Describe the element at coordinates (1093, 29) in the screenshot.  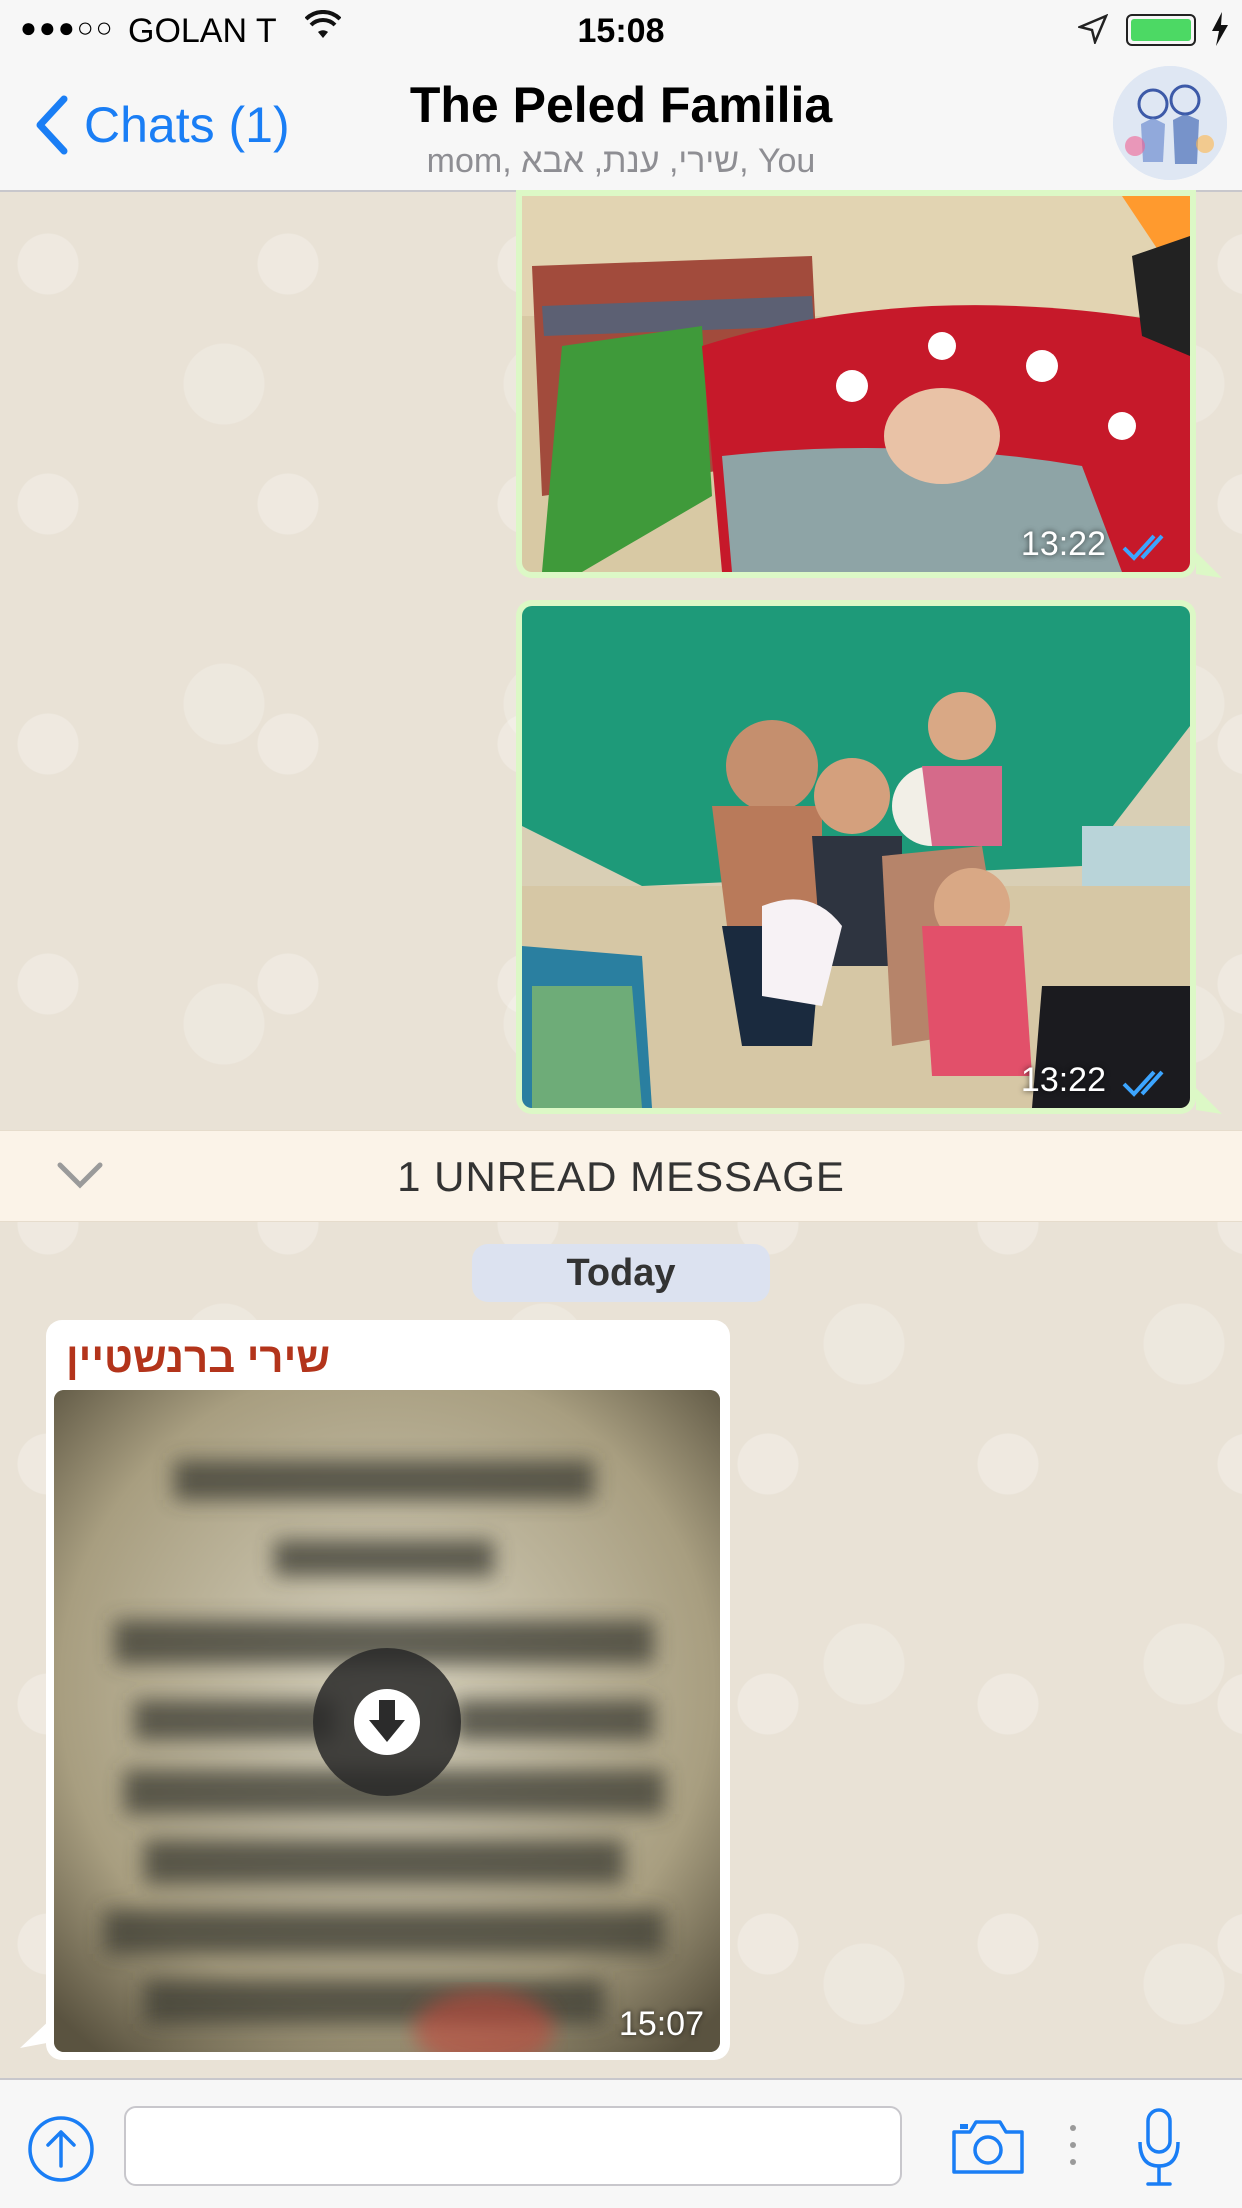
I see `location-arrow-icon` at that location.